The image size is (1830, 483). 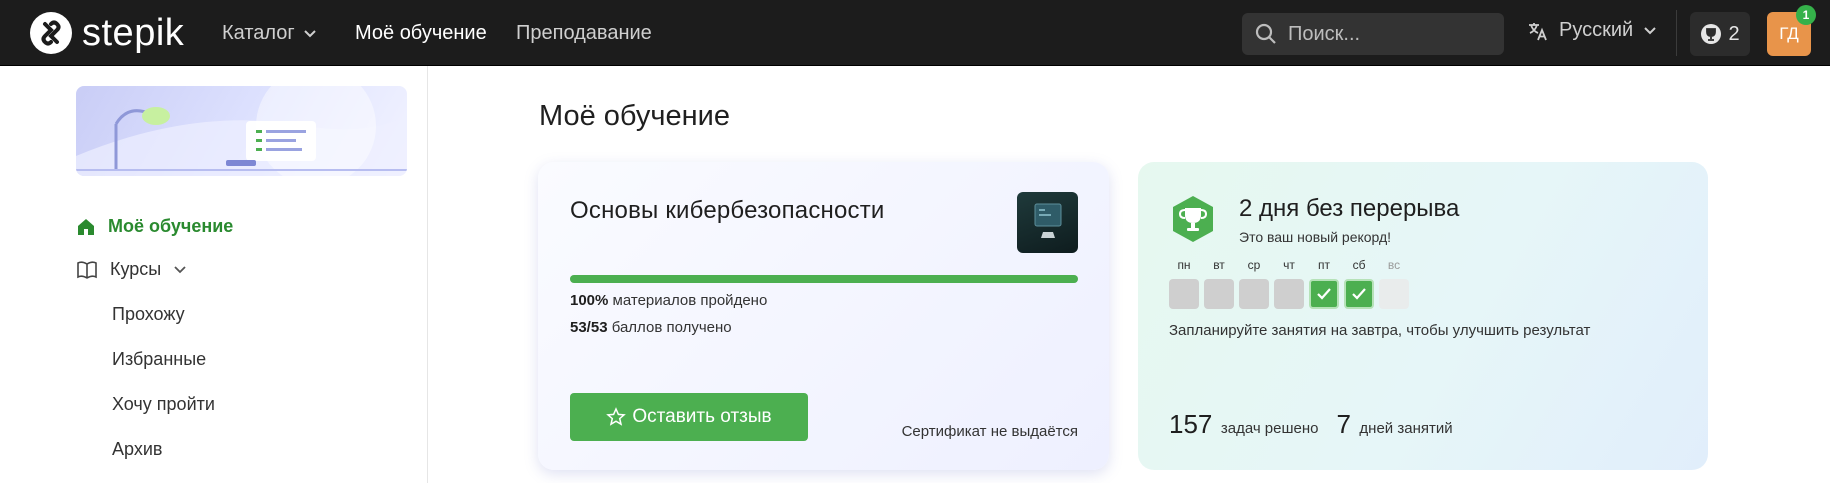 I want to click on streak-title: 2 дня без перерыва, so click(x=1349, y=208).